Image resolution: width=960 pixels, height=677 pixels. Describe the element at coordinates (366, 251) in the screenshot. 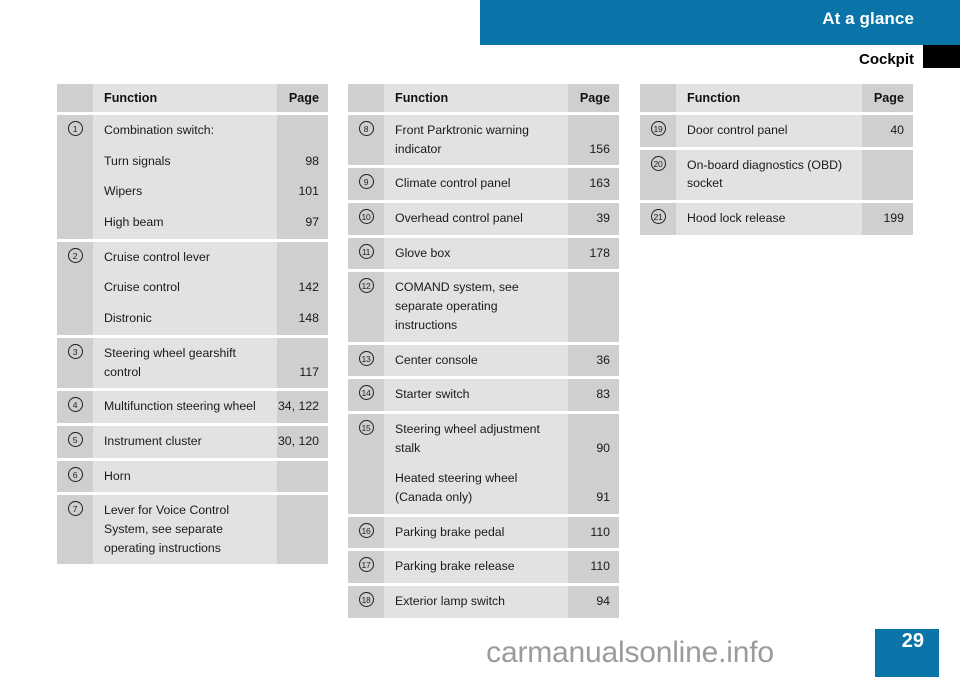

I see `circled-number-icon: 11` at that location.